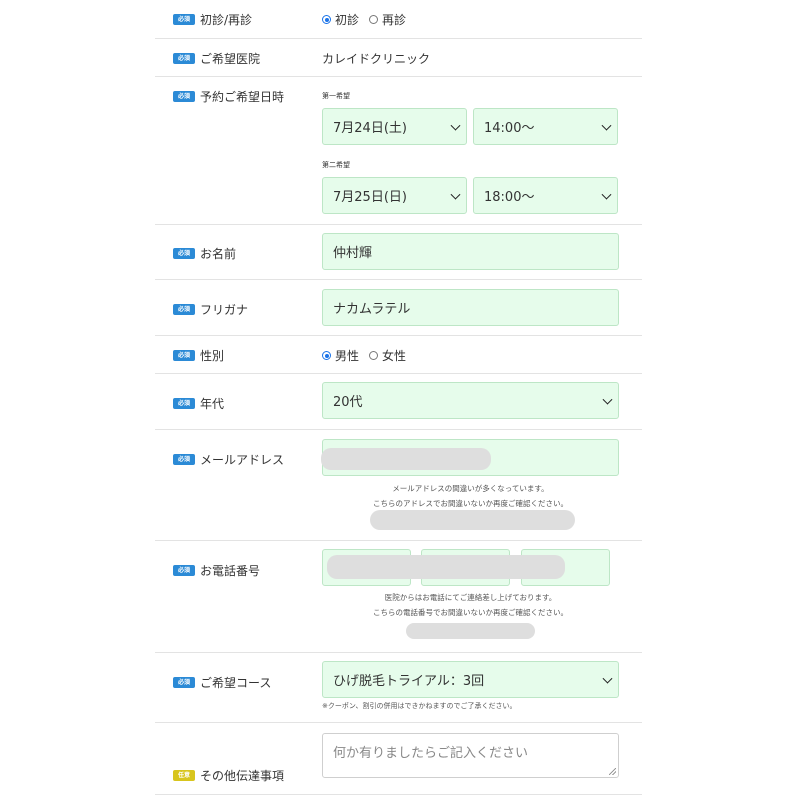 Image resolution: width=800 pixels, height=800 pixels. I want to click on row-gender: 必須 性別 男性 女性, so click(398, 354).